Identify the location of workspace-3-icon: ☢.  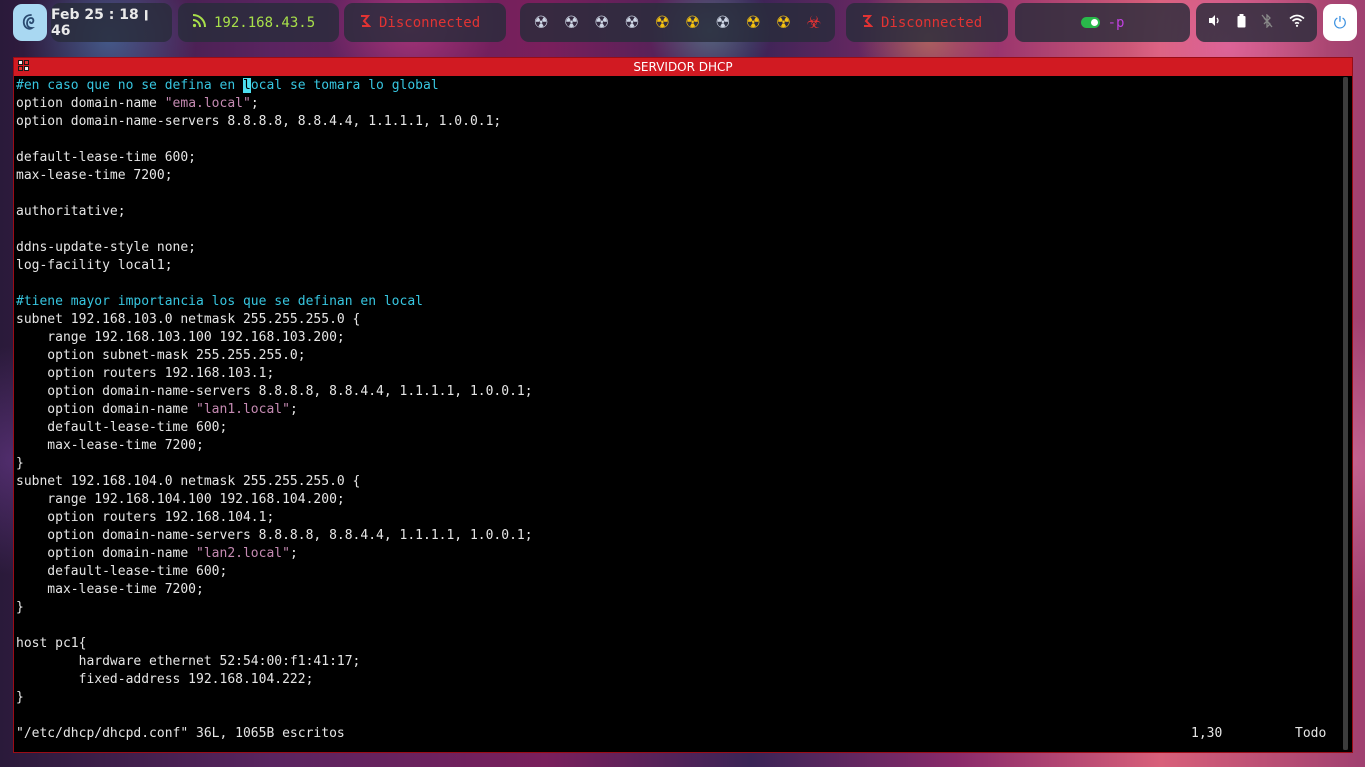
(601, 23).